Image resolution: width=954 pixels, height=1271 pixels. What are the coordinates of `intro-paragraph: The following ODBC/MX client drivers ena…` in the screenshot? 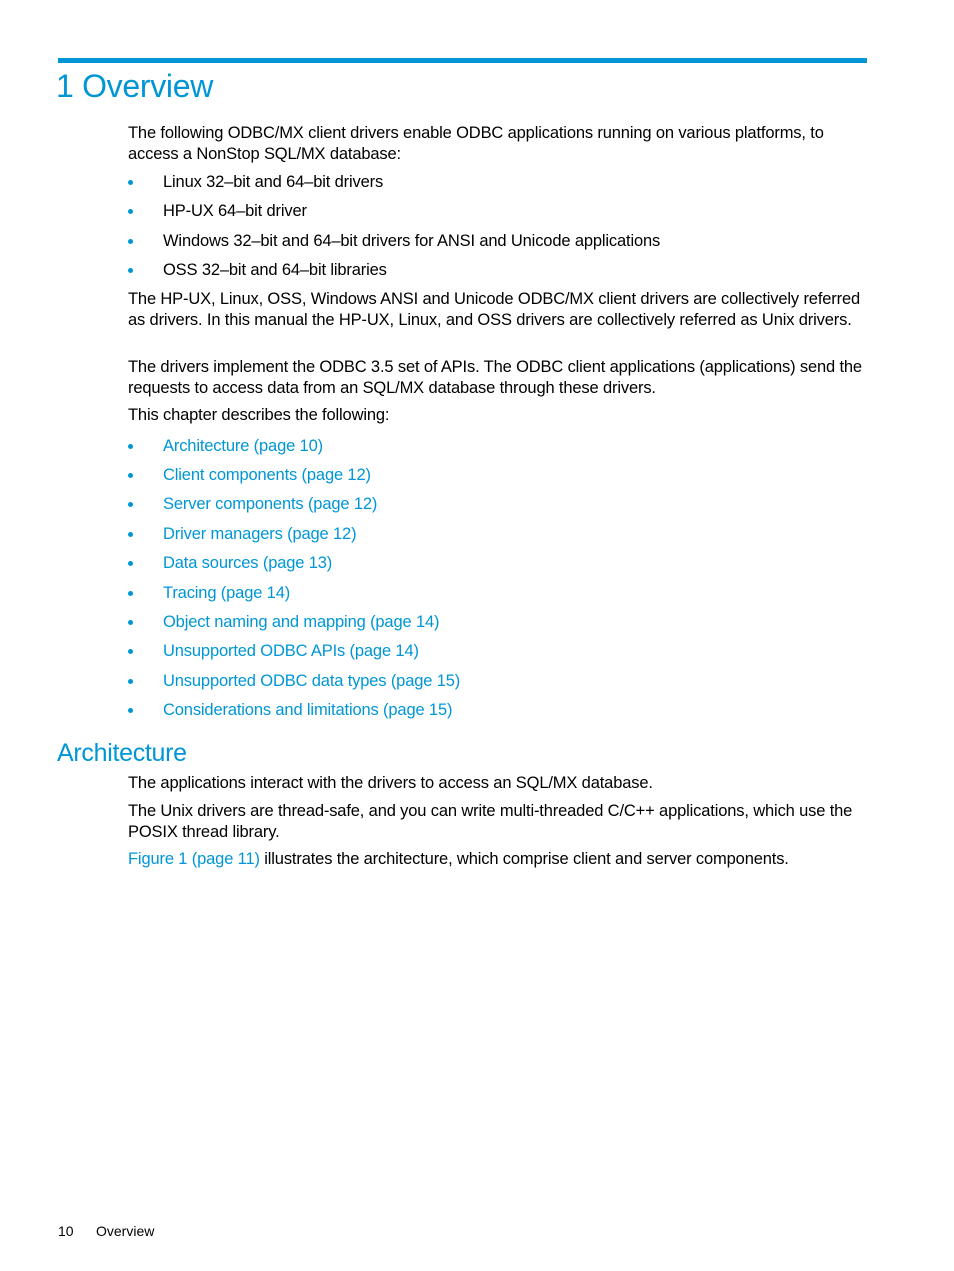 It's located at (476, 143).